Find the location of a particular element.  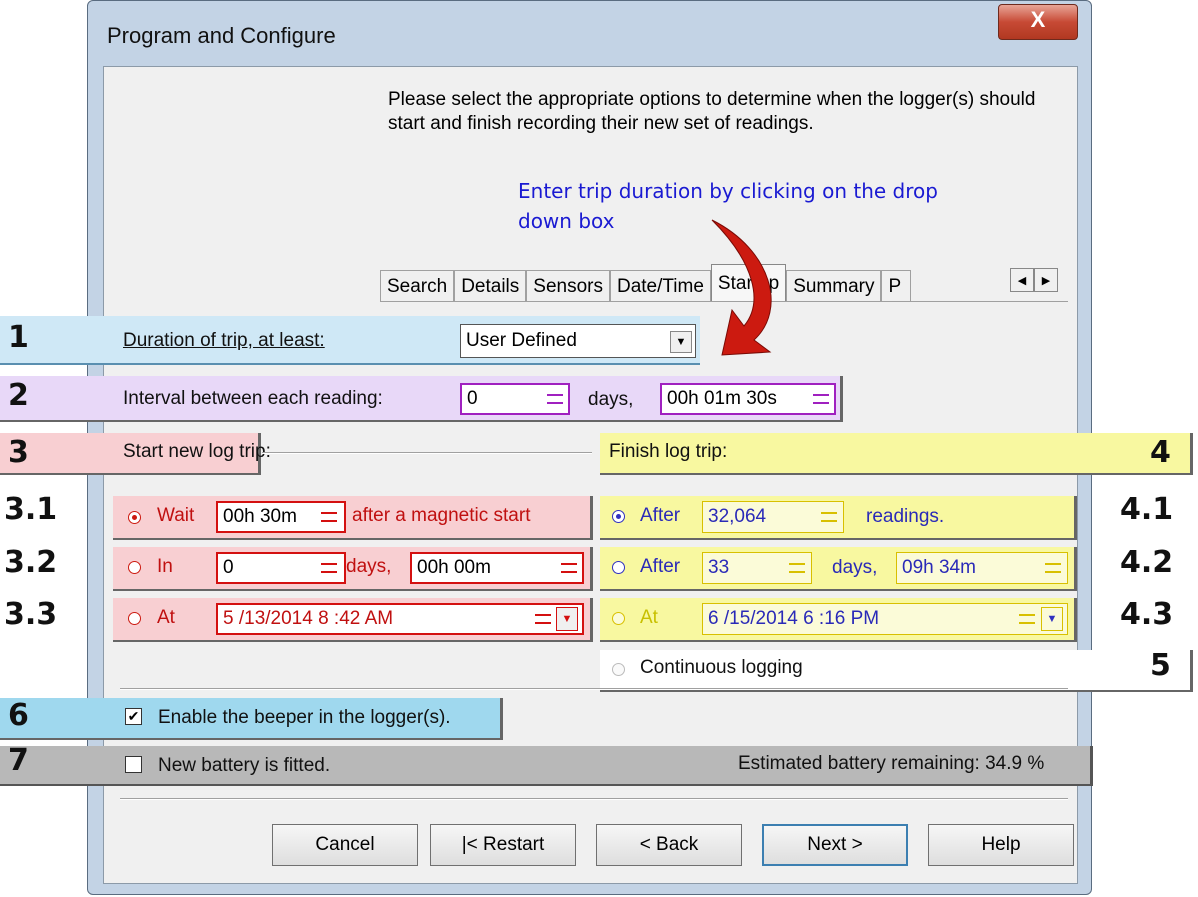

finish-heading: Finish log trip: is located at coordinates (668, 451).